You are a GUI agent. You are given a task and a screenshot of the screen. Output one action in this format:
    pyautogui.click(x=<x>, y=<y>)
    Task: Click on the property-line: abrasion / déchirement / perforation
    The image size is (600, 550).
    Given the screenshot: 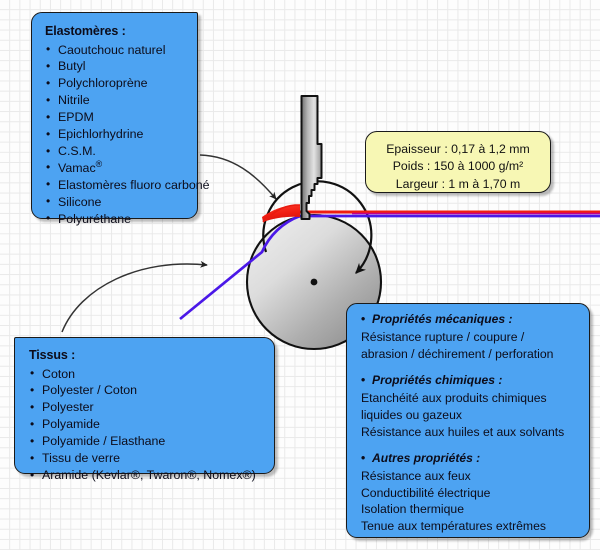 What is the action you would take?
    pyautogui.click(x=457, y=353)
    